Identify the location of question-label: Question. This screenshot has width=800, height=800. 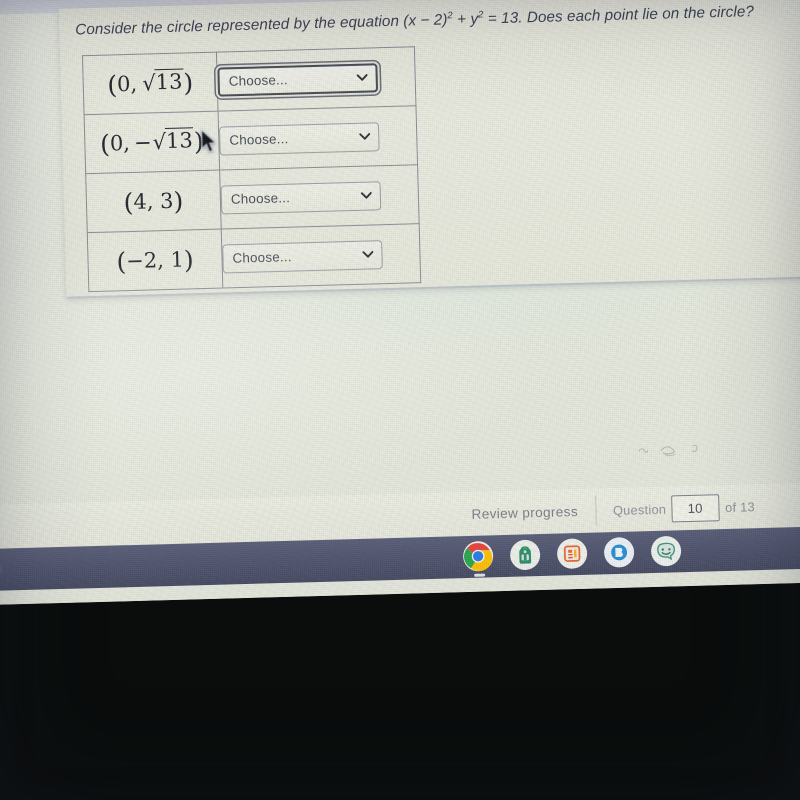
(639, 509).